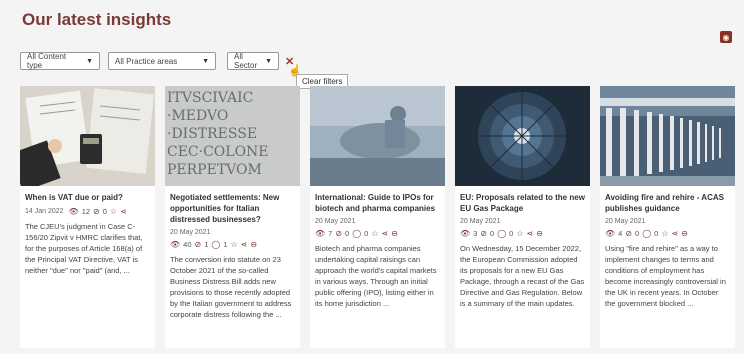  I want to click on card-meta: 👁 4 ⊘ 0 ◯ 0 ☆ ⋖ ⊖, so click(667, 233).